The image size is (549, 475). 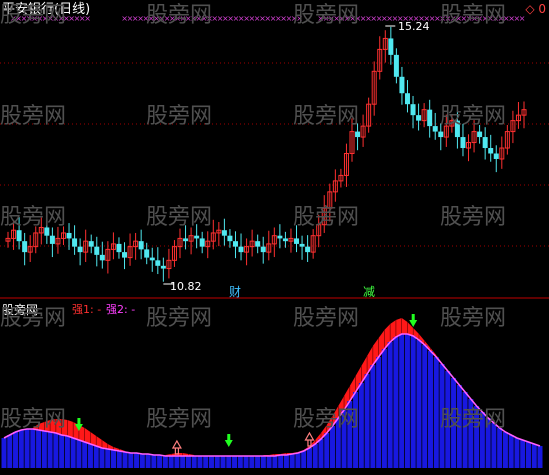 What do you see at coordinates (369, 292) in the screenshot?
I see `tag-jian: 减` at bounding box center [369, 292].